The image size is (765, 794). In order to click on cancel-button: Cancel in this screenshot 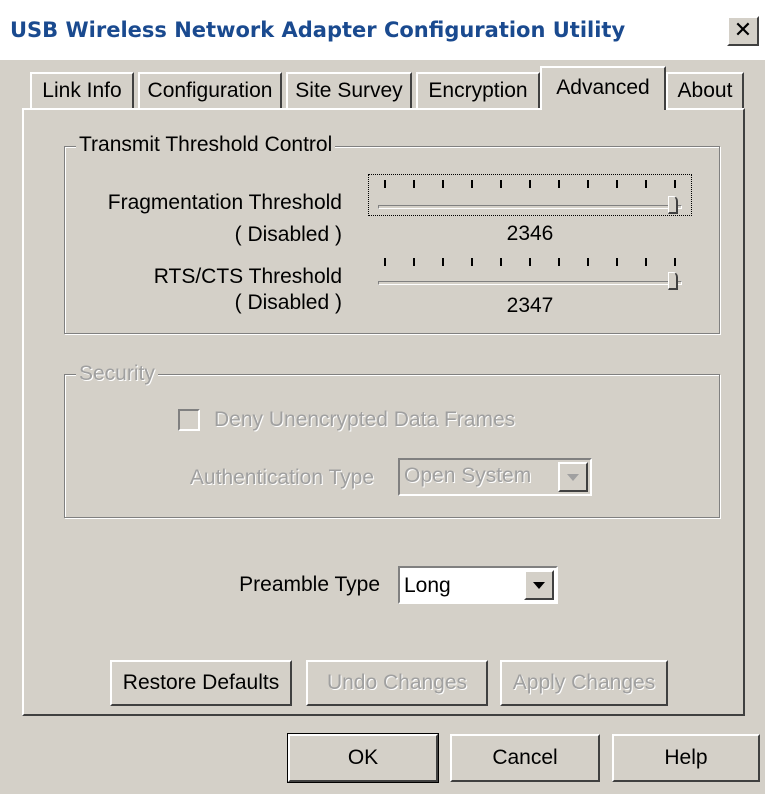, I will do `click(525, 758)`.